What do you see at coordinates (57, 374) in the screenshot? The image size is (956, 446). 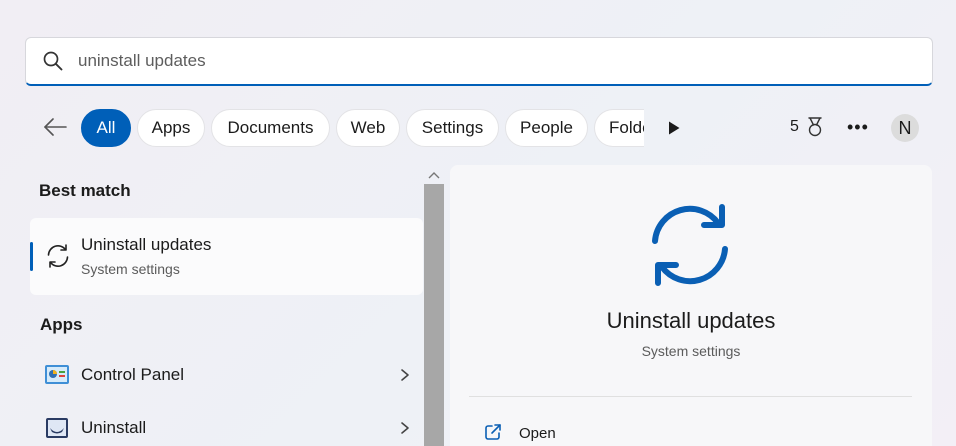 I see `control-panel-icon` at bounding box center [57, 374].